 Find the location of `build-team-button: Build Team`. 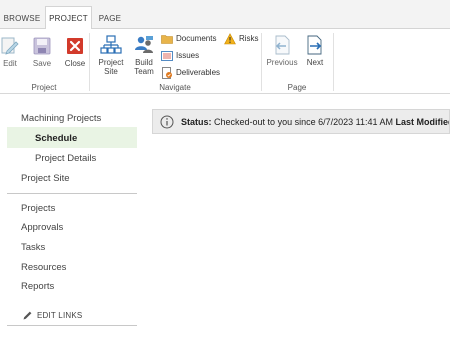

build-team-button: Build Team is located at coordinates (144, 55).